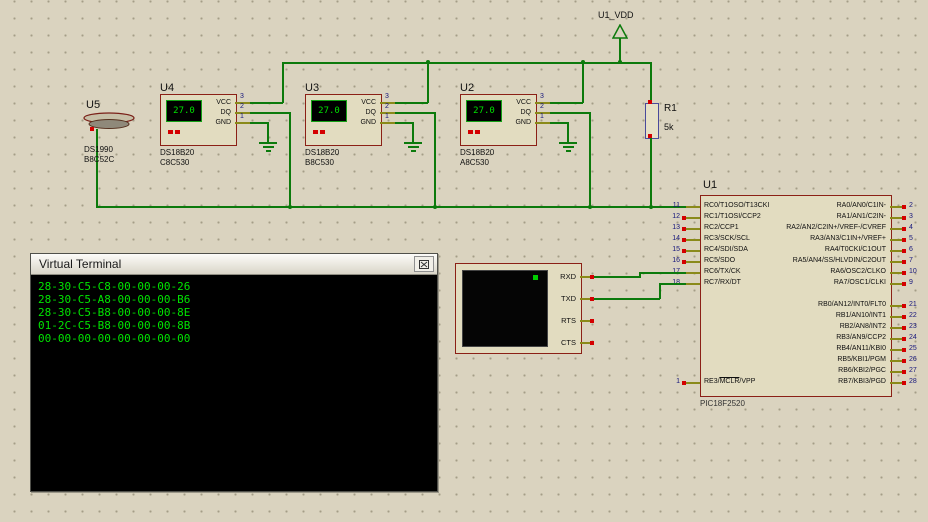 Image resolution: width=928 pixels, height=522 pixels. What do you see at coordinates (862, 326) in the screenshot?
I see `mcu-pin-label: RB2/AN8/INT2` at bounding box center [862, 326].